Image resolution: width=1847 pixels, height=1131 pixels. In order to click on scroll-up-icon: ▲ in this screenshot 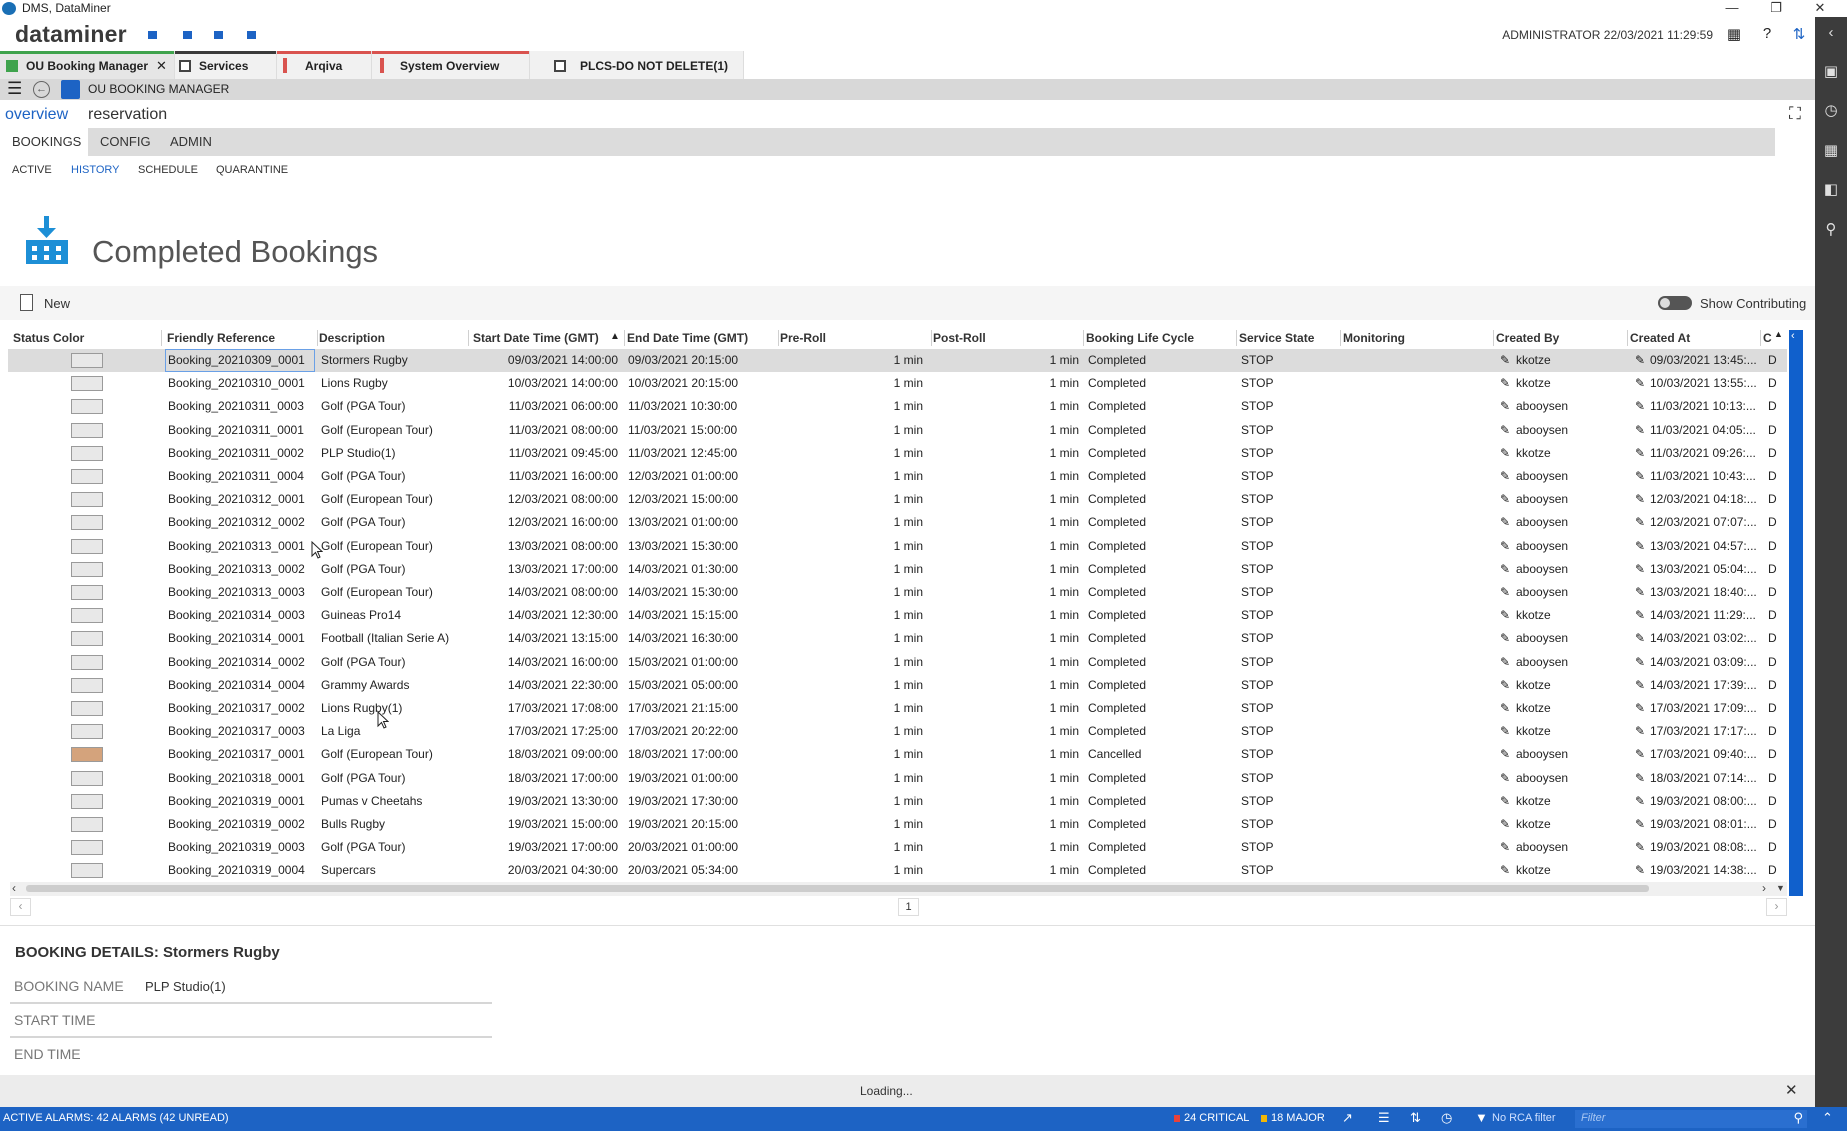, I will do `click(1778, 334)`.